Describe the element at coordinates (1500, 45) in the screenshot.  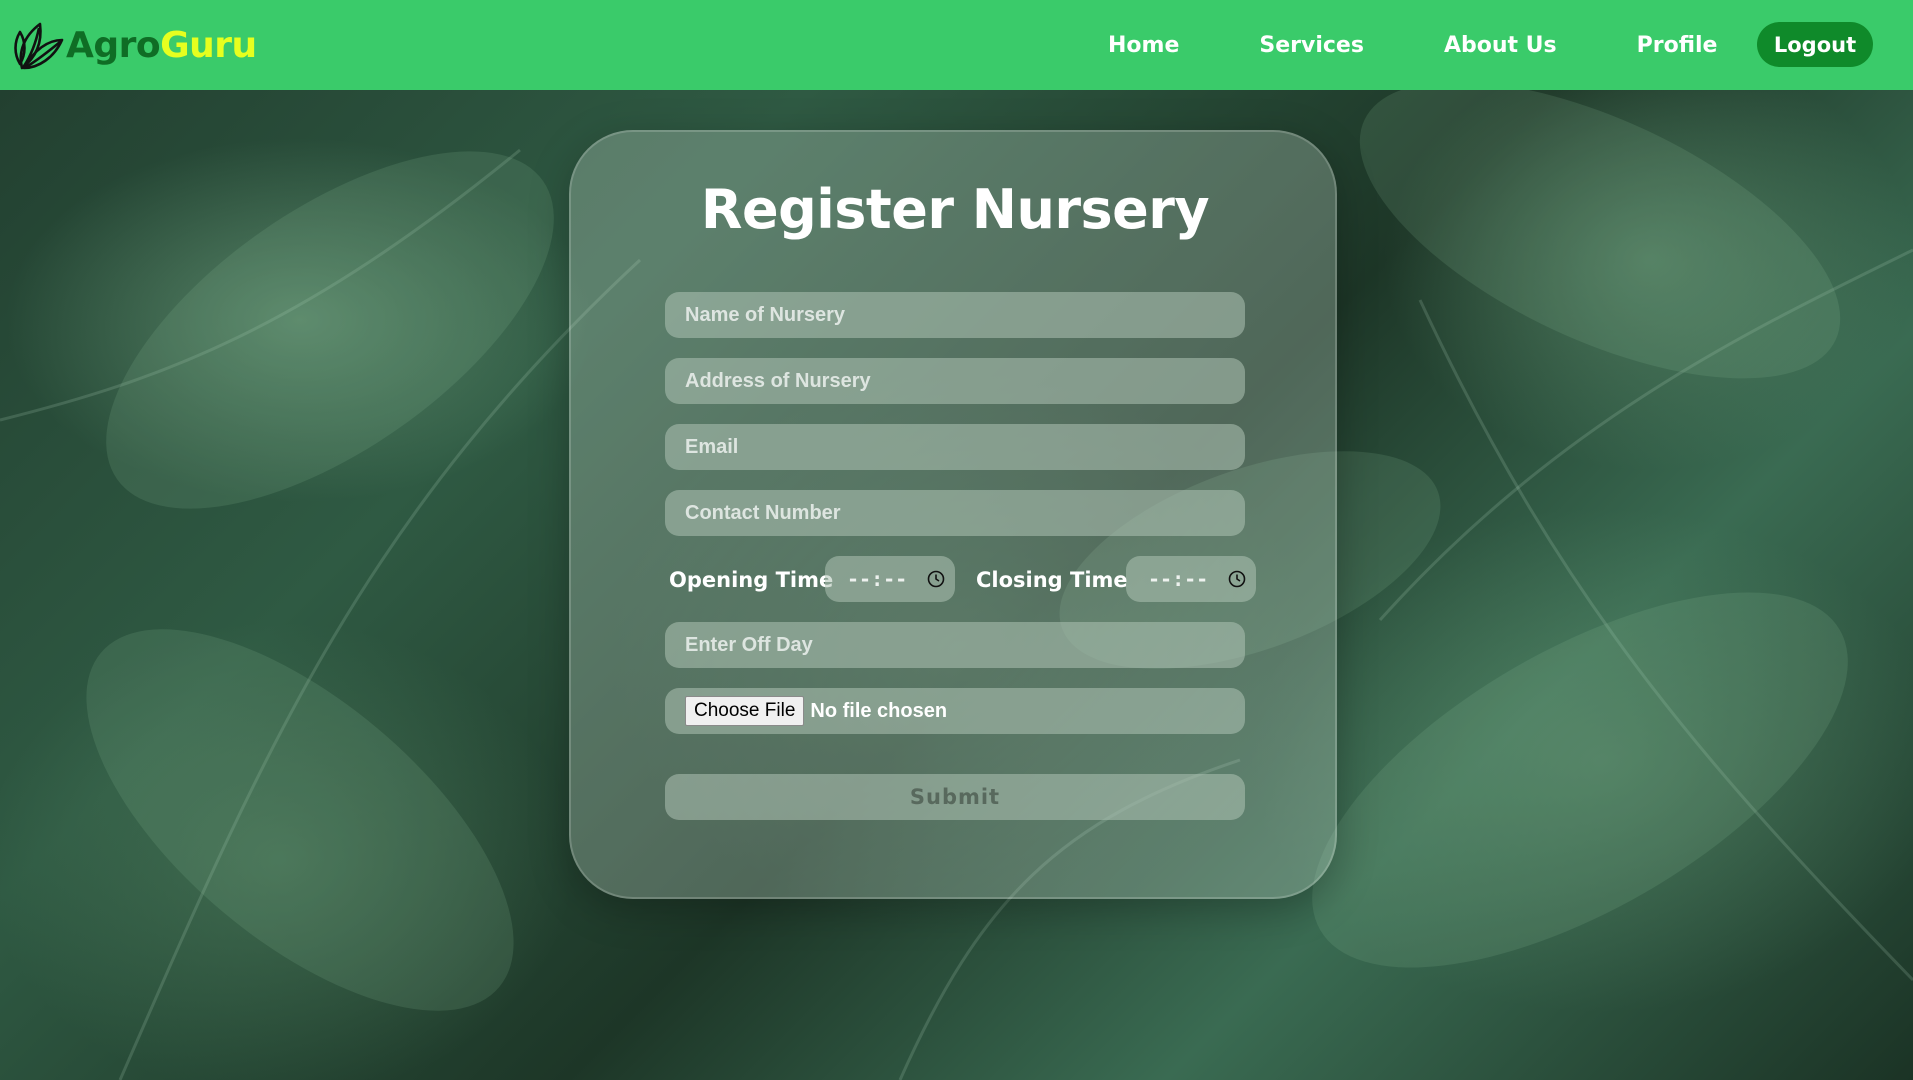
I see `nav-about-link: About Us` at that location.